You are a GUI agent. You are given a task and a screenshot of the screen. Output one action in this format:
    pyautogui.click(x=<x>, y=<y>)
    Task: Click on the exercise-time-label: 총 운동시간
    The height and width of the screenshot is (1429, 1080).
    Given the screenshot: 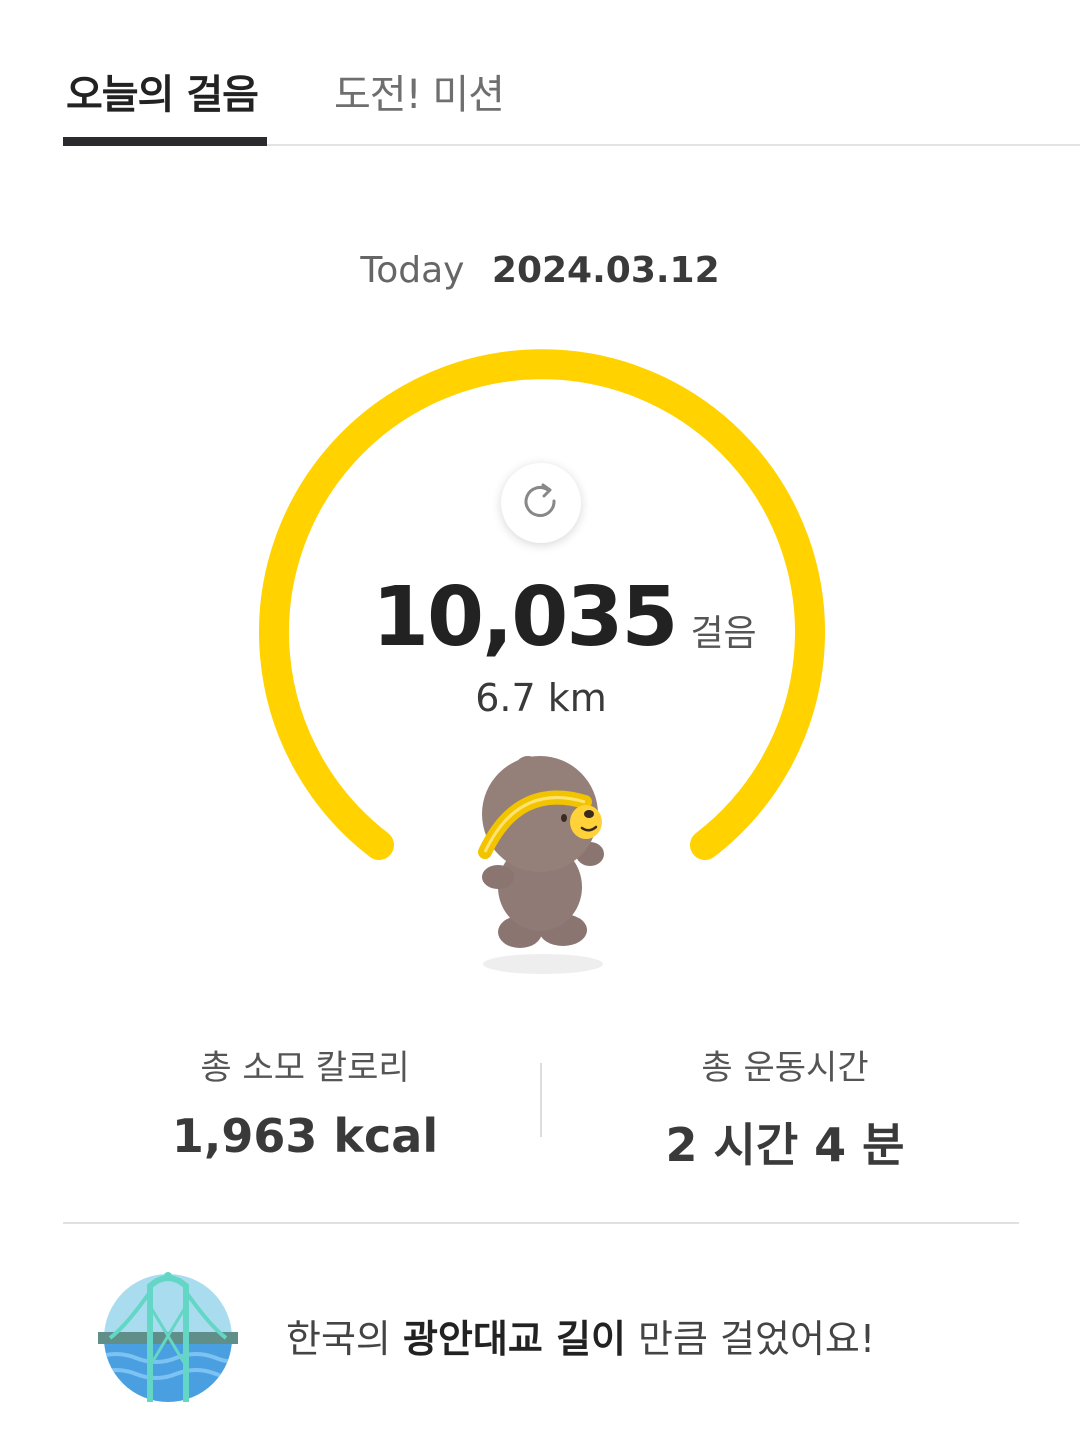 What is the action you would take?
    pyautogui.click(x=785, y=1068)
    